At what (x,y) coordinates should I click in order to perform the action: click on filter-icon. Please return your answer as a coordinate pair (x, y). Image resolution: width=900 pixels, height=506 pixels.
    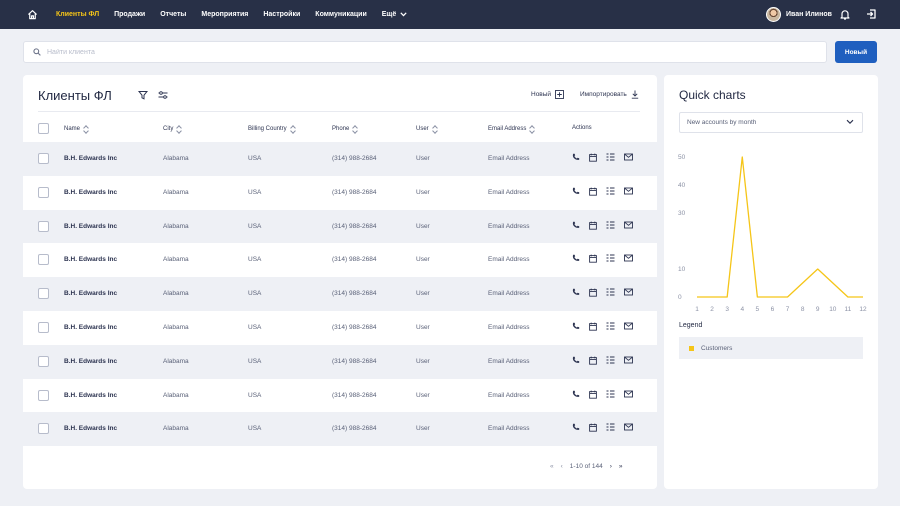
    Looking at the image, I should click on (143, 96).